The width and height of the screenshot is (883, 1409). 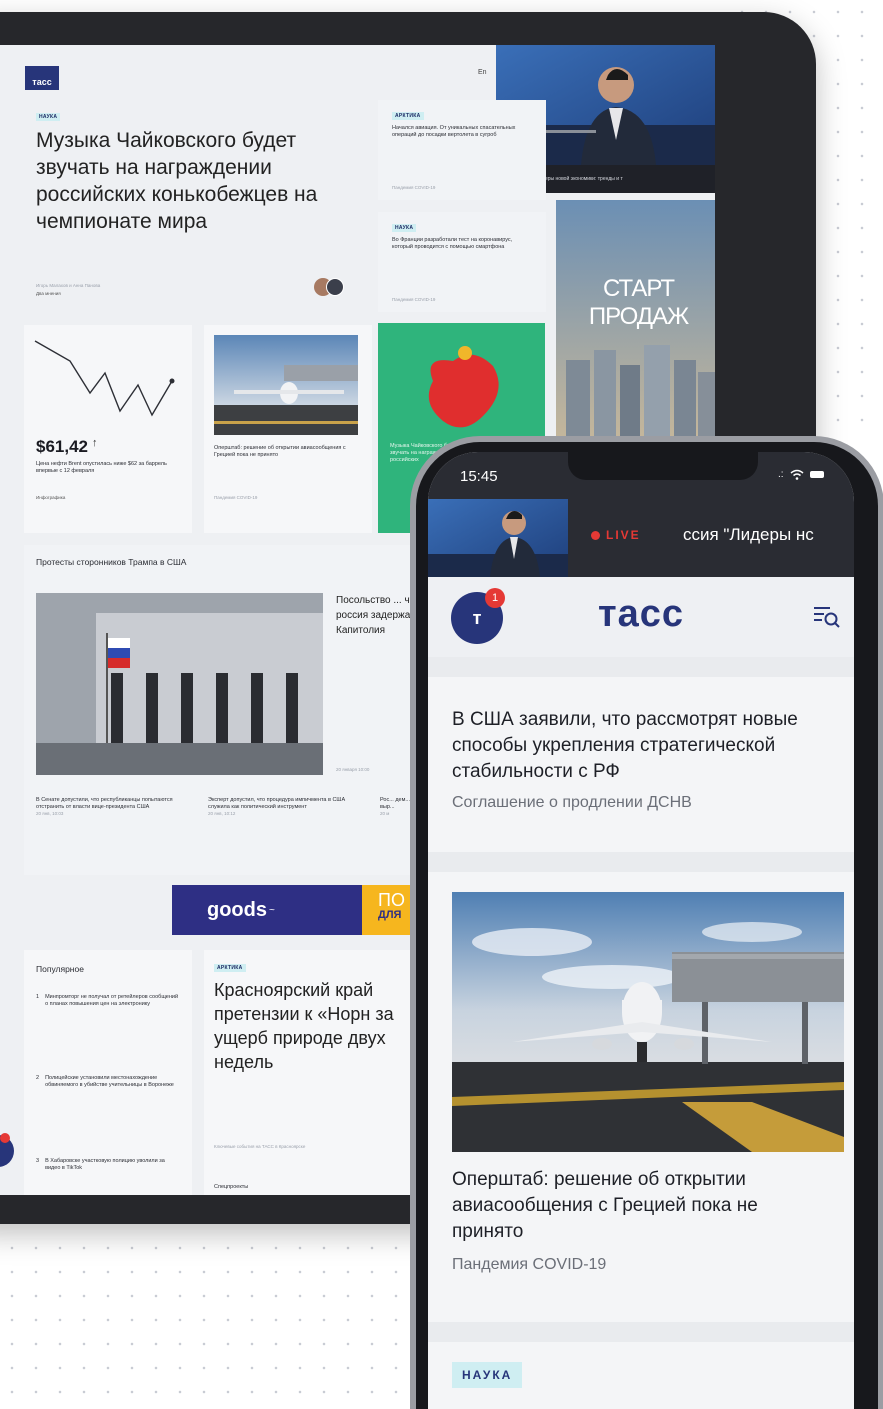 I want to click on signal-icon: .:, so click(x=781, y=474).